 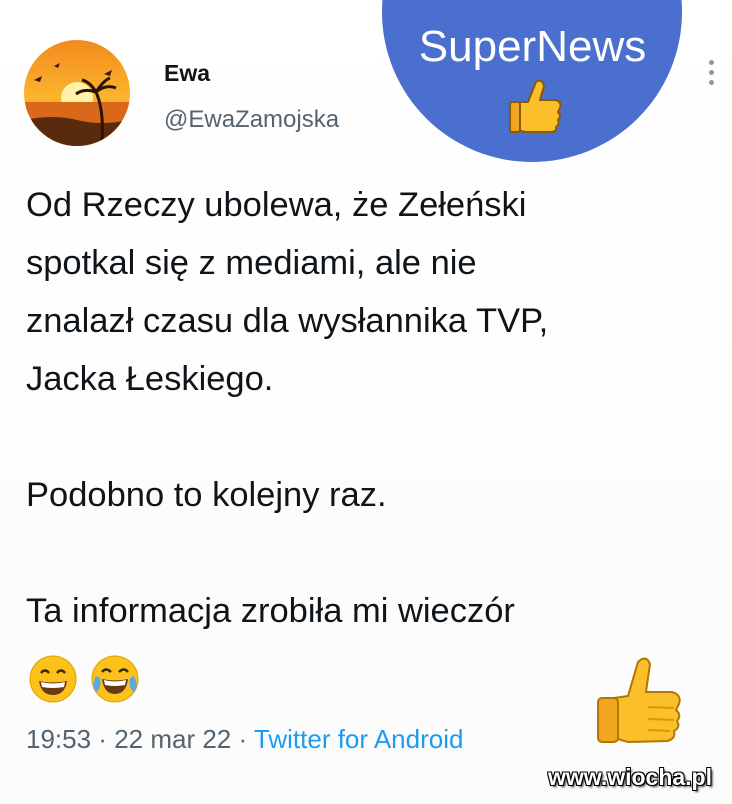 What do you see at coordinates (187, 73) in the screenshot?
I see `display-name: Ewa` at bounding box center [187, 73].